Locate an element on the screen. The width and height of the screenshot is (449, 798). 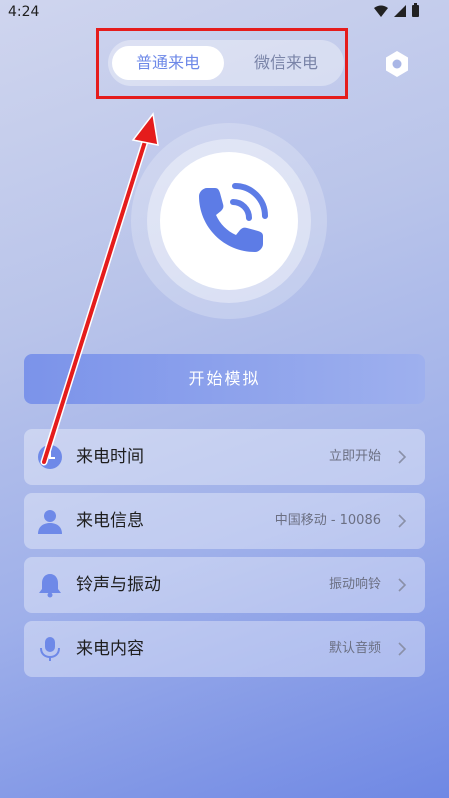
bell-icon is located at coordinates (50, 586).